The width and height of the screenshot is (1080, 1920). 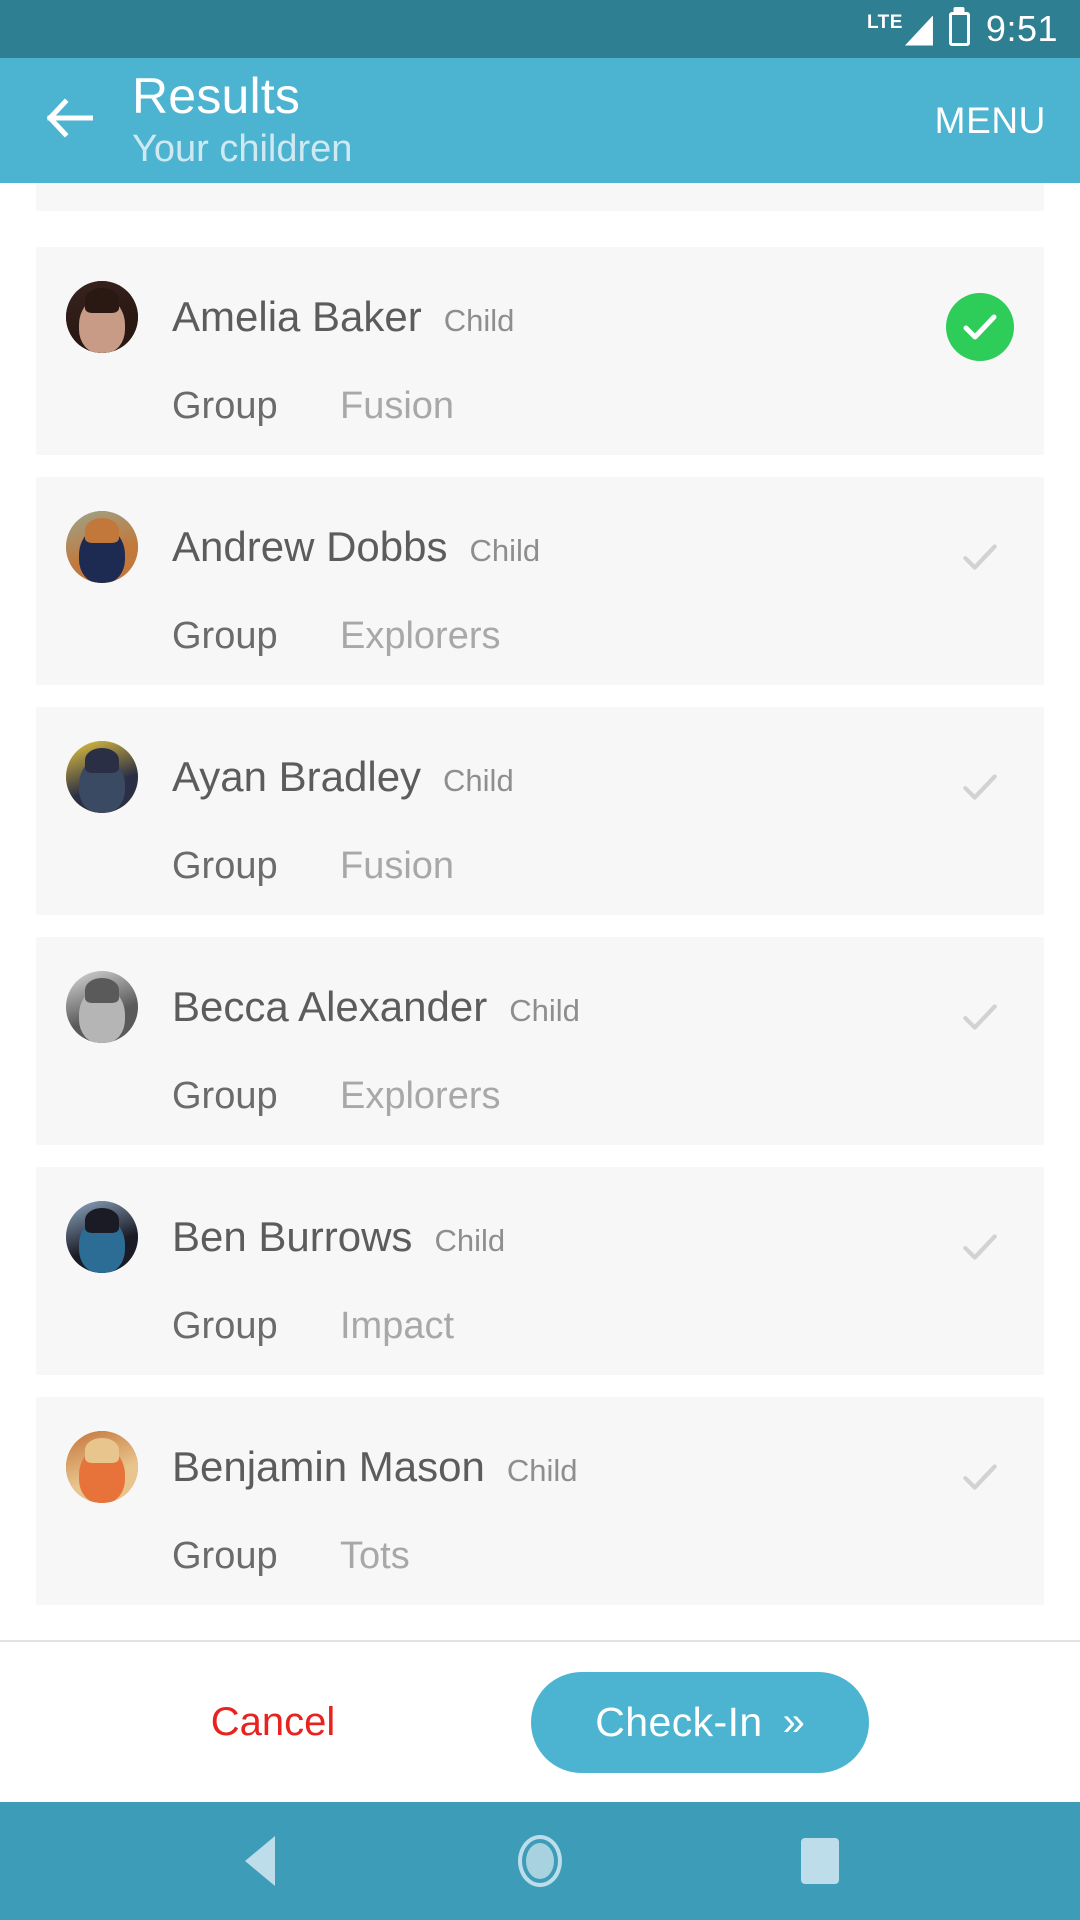 I want to click on selected-check-icon, so click(x=980, y=327).